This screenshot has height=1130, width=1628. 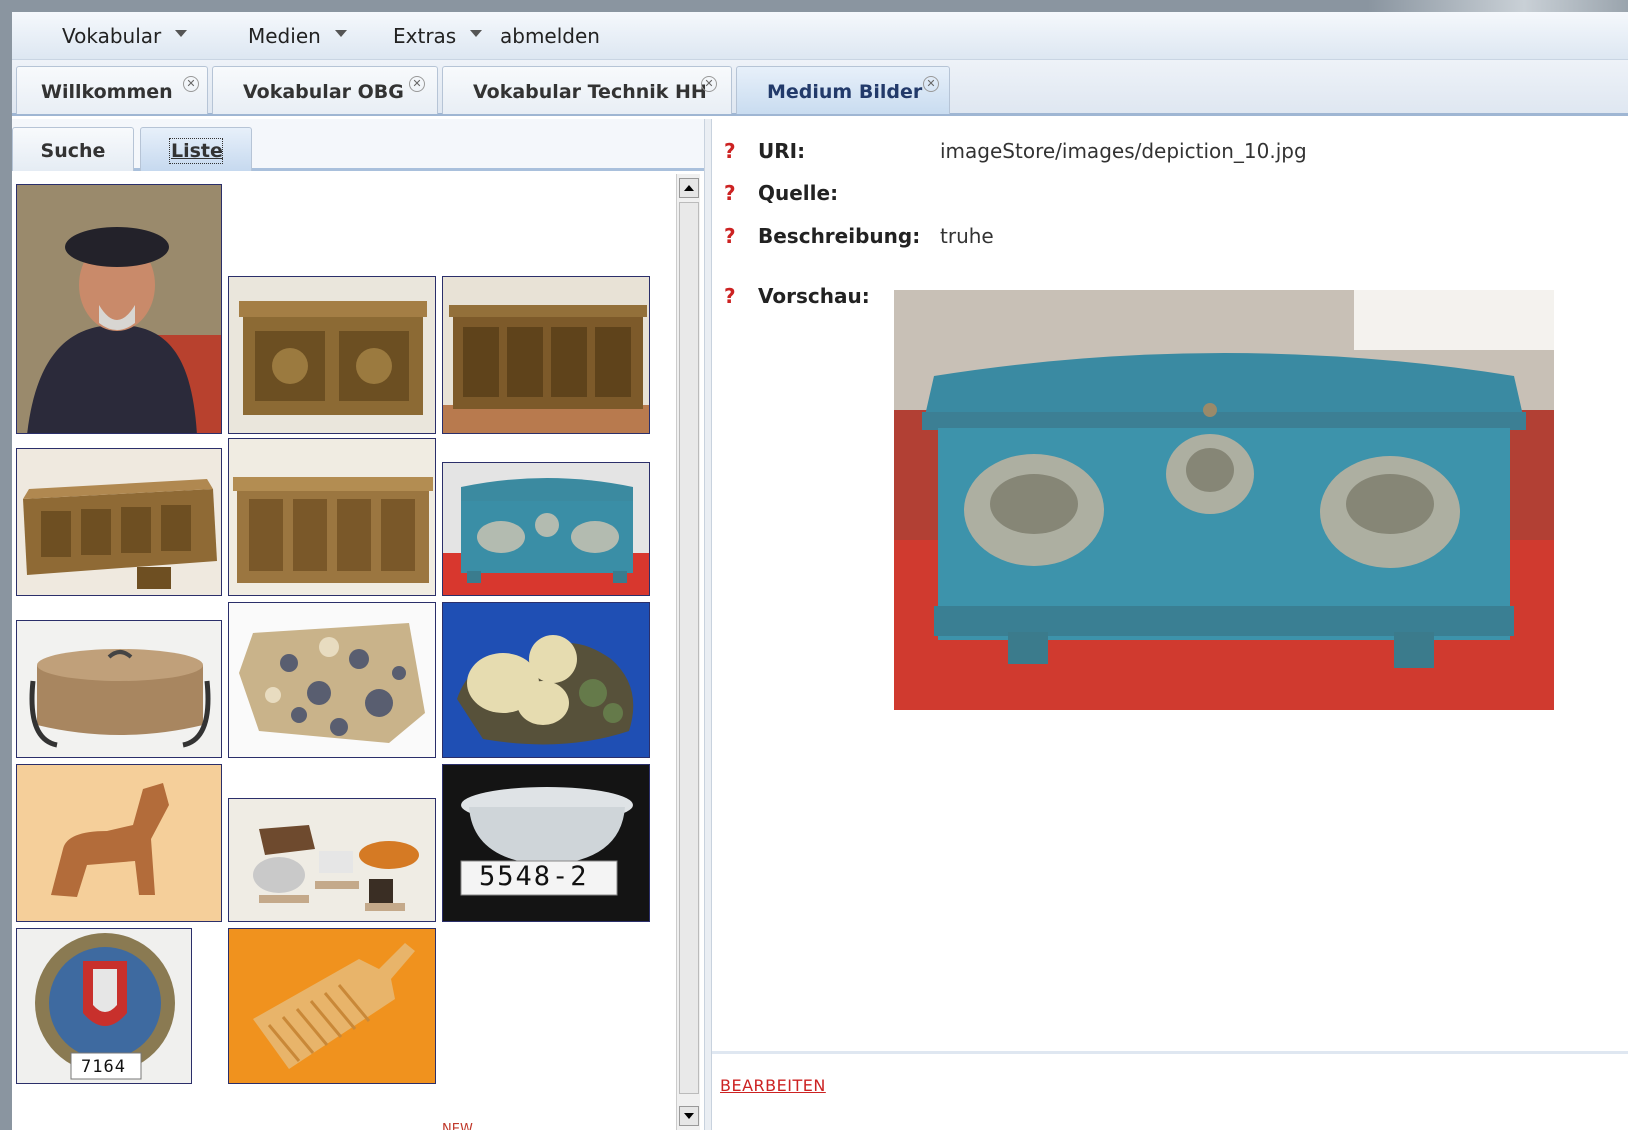 What do you see at coordinates (689, 188) in the screenshot?
I see `scroll-up-icon` at bounding box center [689, 188].